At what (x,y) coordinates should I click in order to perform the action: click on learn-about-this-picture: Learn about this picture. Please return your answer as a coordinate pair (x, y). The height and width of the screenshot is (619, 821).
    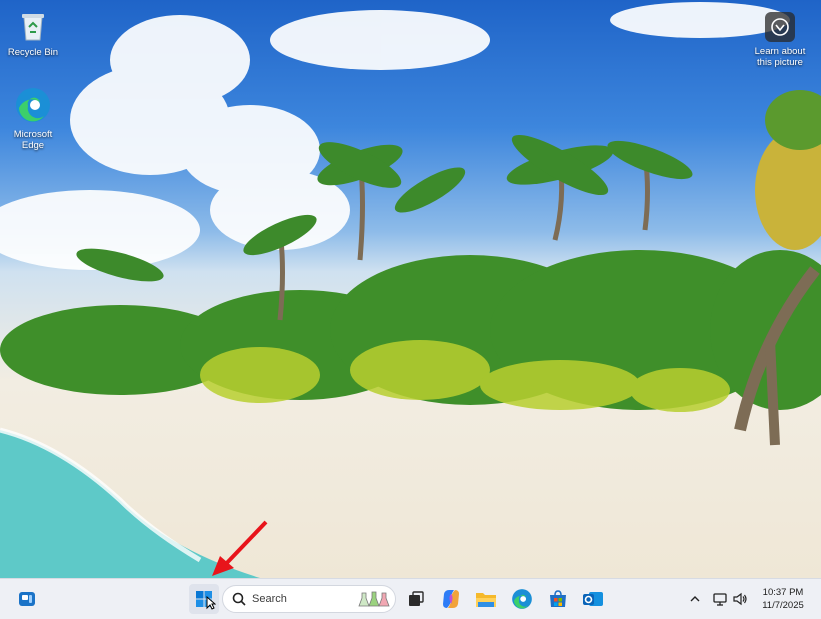
    Looking at the image, I should click on (780, 40).